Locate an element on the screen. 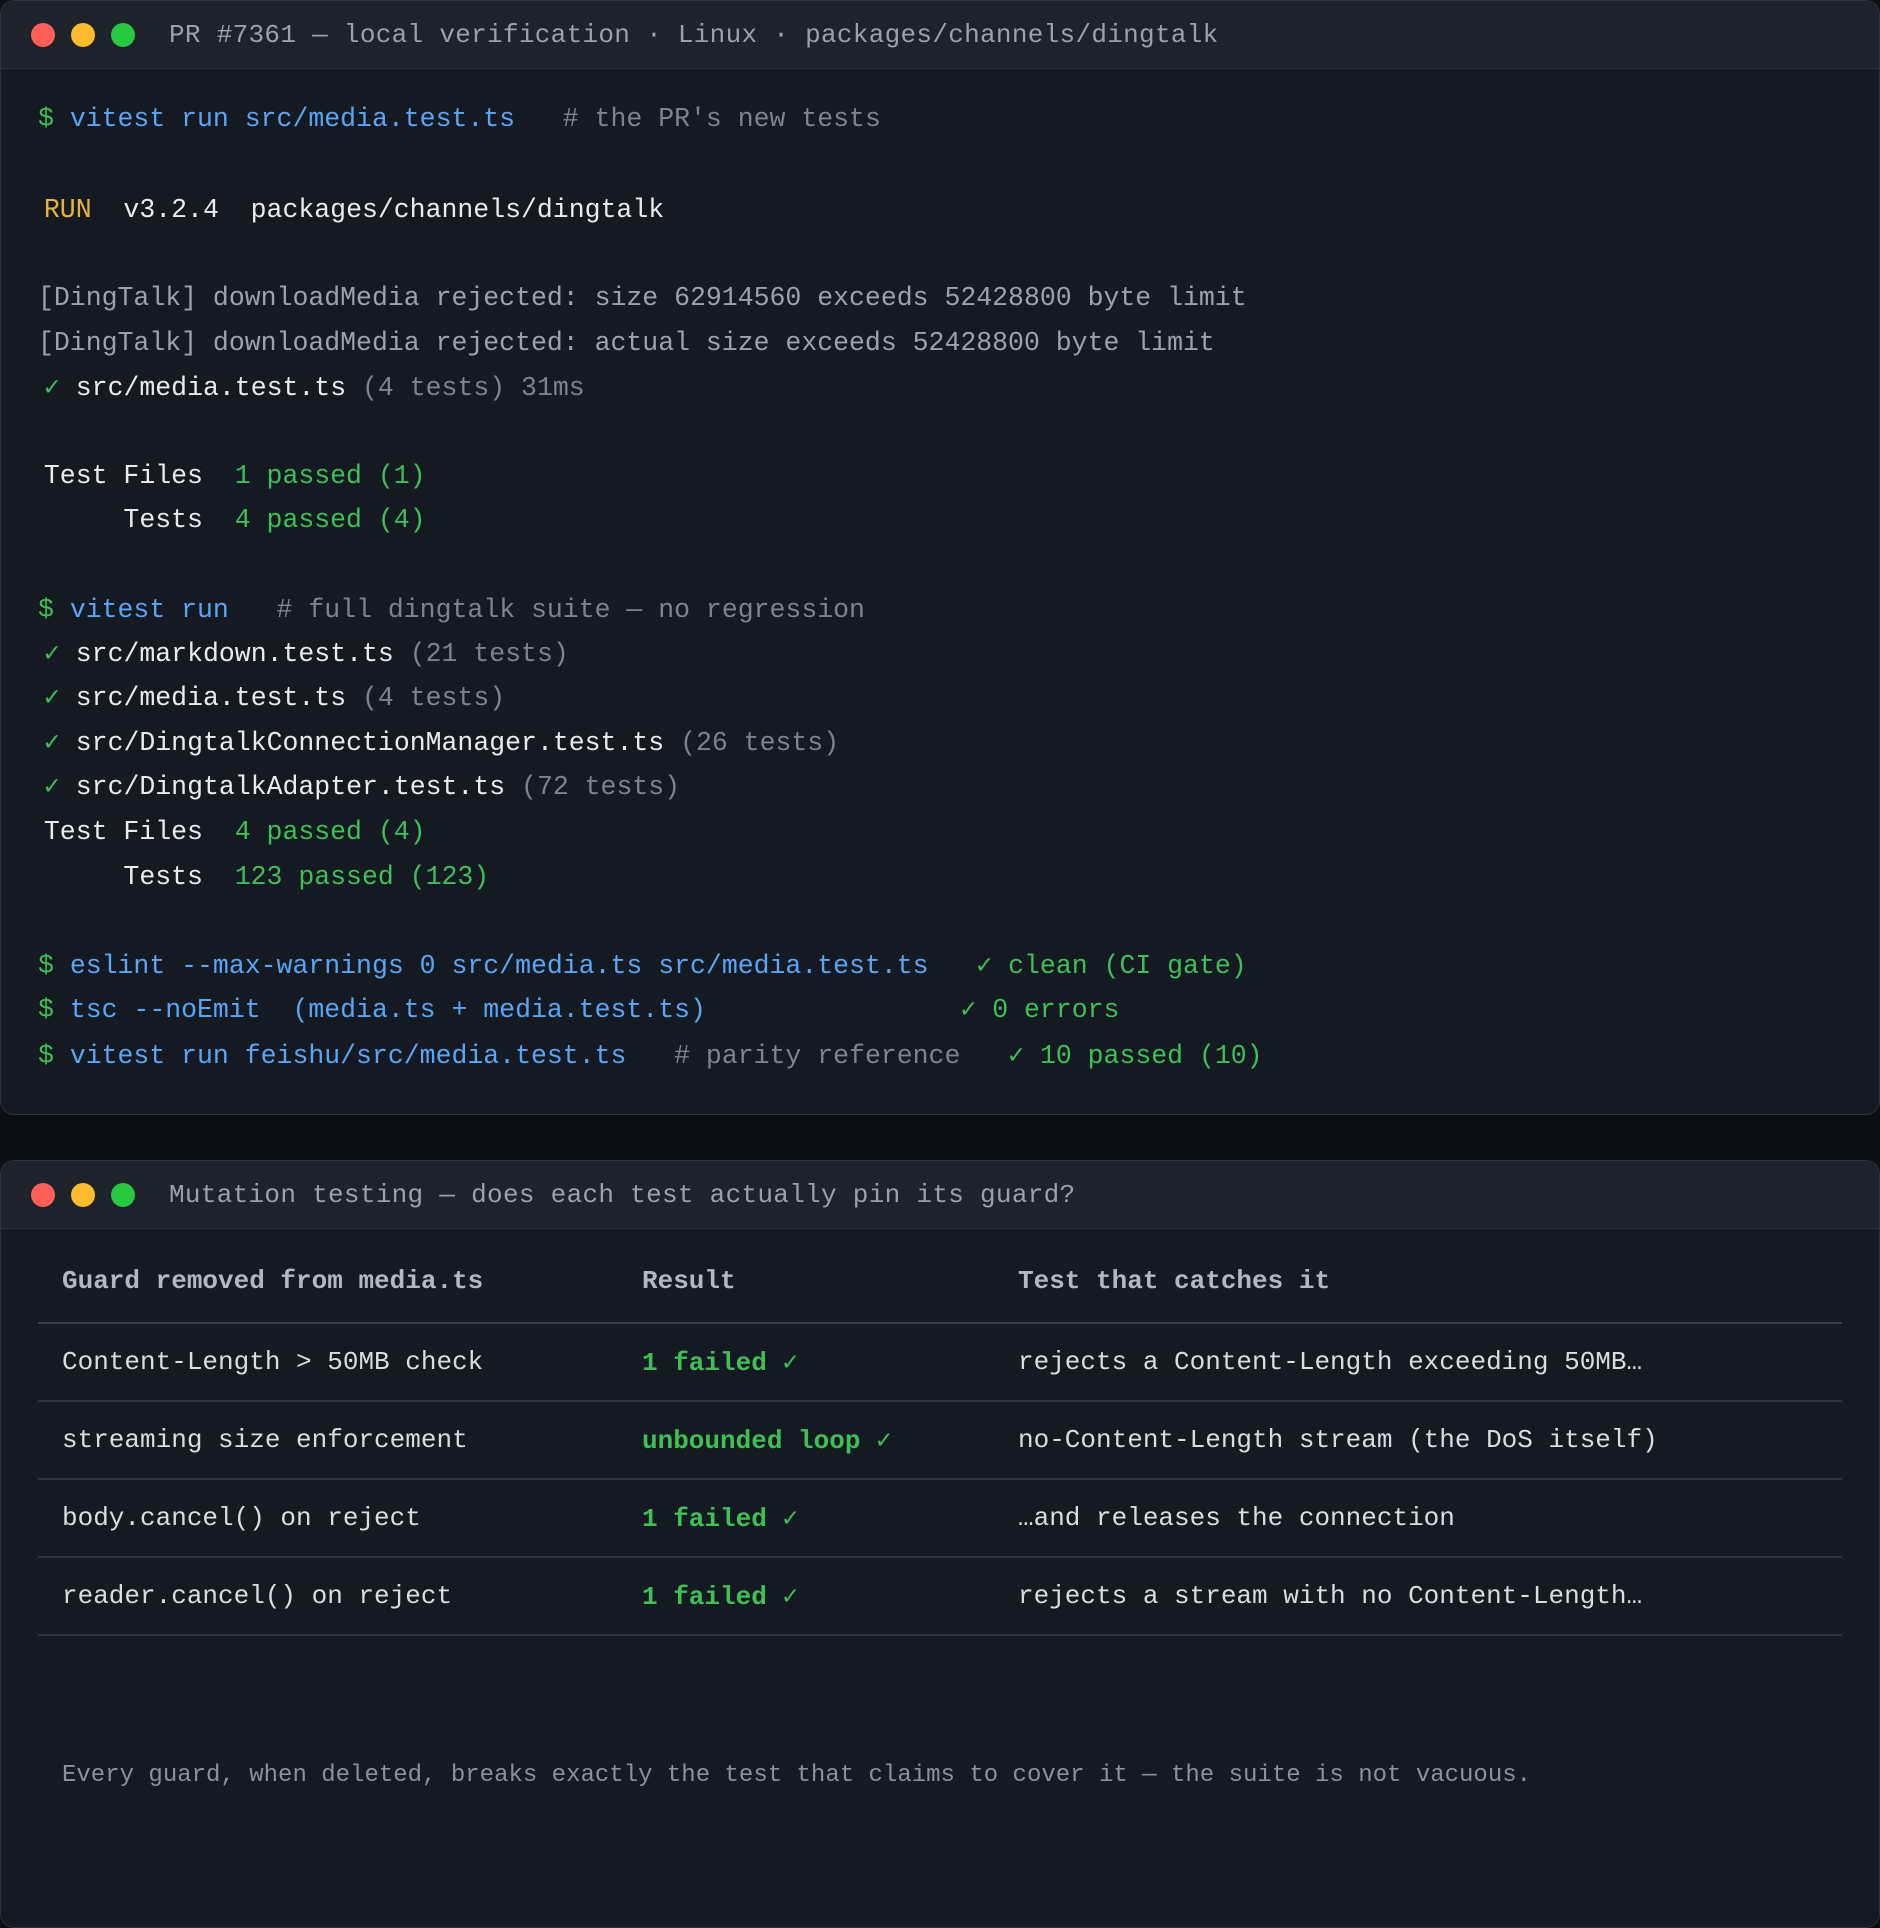  comment: # full dingtalk suite — no regression is located at coordinates (546, 610).